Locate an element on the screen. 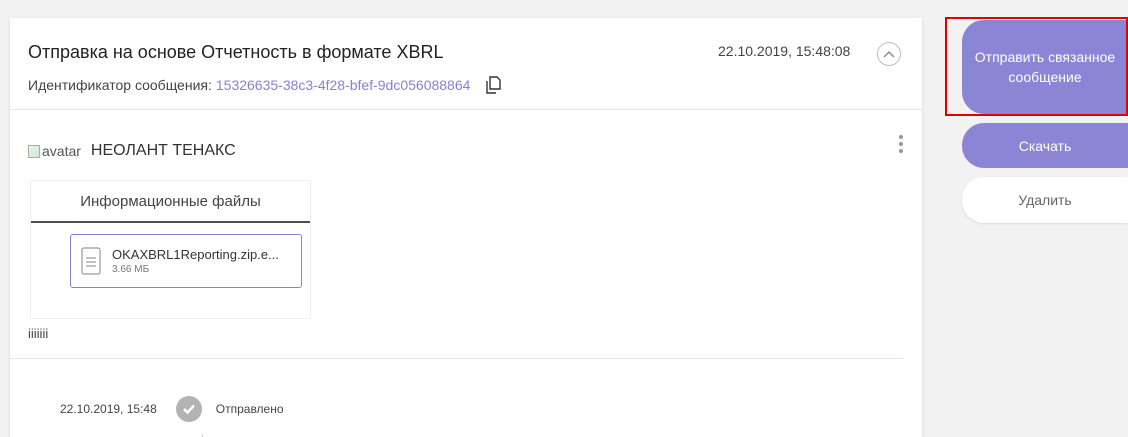 This screenshot has width=1128, height=437. avatar: avatar is located at coordinates (54, 151).